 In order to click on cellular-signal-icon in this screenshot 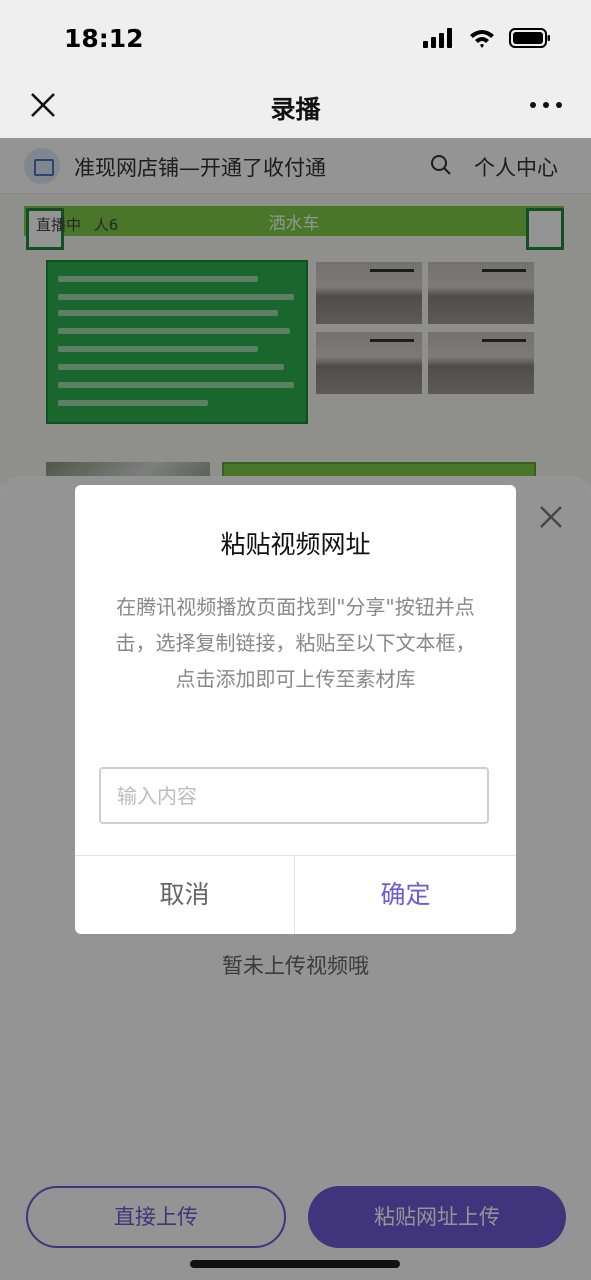, I will do `click(437, 38)`.